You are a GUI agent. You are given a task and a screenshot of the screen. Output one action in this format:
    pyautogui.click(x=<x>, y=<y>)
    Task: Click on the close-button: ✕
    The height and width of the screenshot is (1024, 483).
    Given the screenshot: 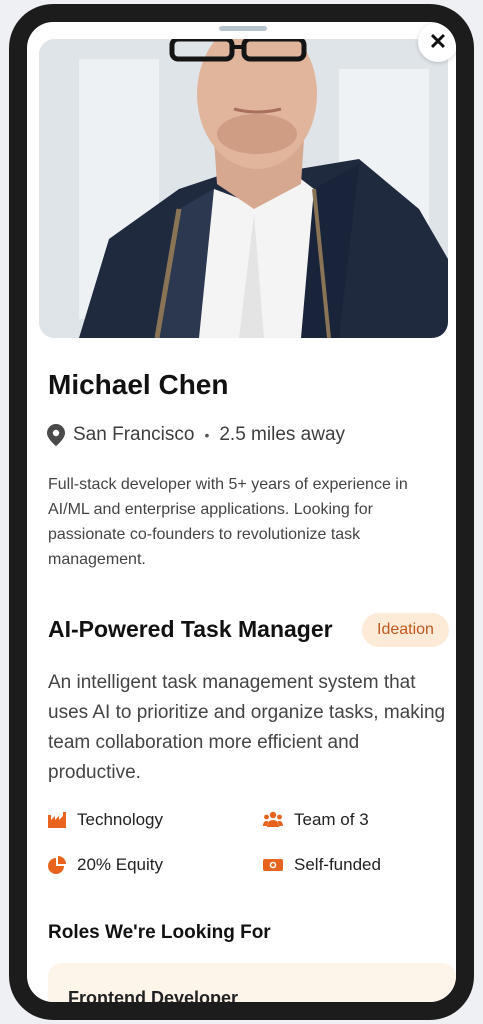 What is the action you would take?
    pyautogui.click(x=437, y=42)
    